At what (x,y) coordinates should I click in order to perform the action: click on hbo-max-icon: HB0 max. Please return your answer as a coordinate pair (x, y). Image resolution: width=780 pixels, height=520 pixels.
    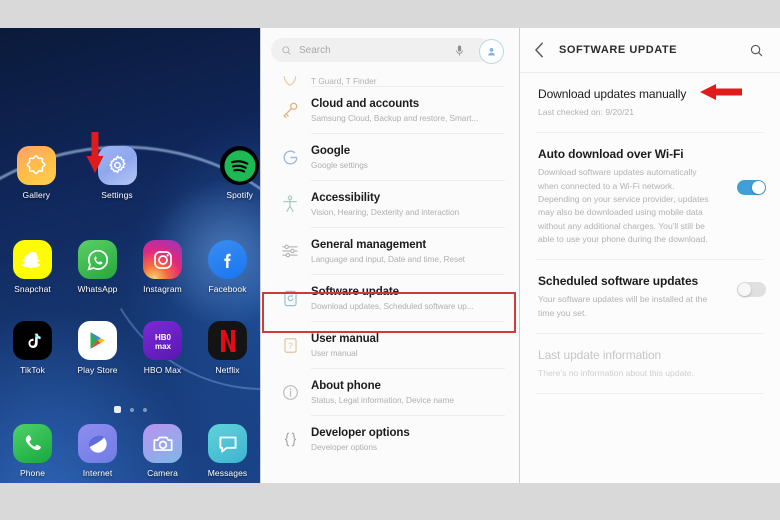
    Looking at the image, I should click on (162, 340).